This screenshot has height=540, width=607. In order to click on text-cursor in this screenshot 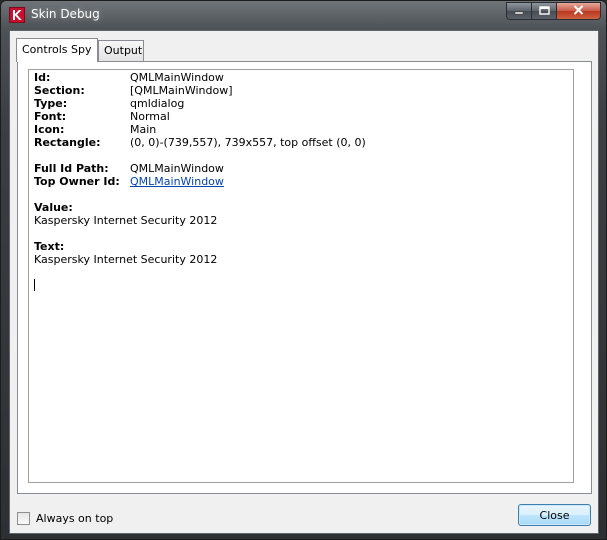, I will do `click(34, 285)`.